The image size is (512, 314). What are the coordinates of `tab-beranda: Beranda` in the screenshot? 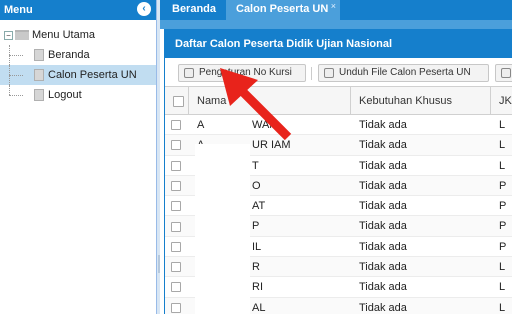 It's located at (194, 10).